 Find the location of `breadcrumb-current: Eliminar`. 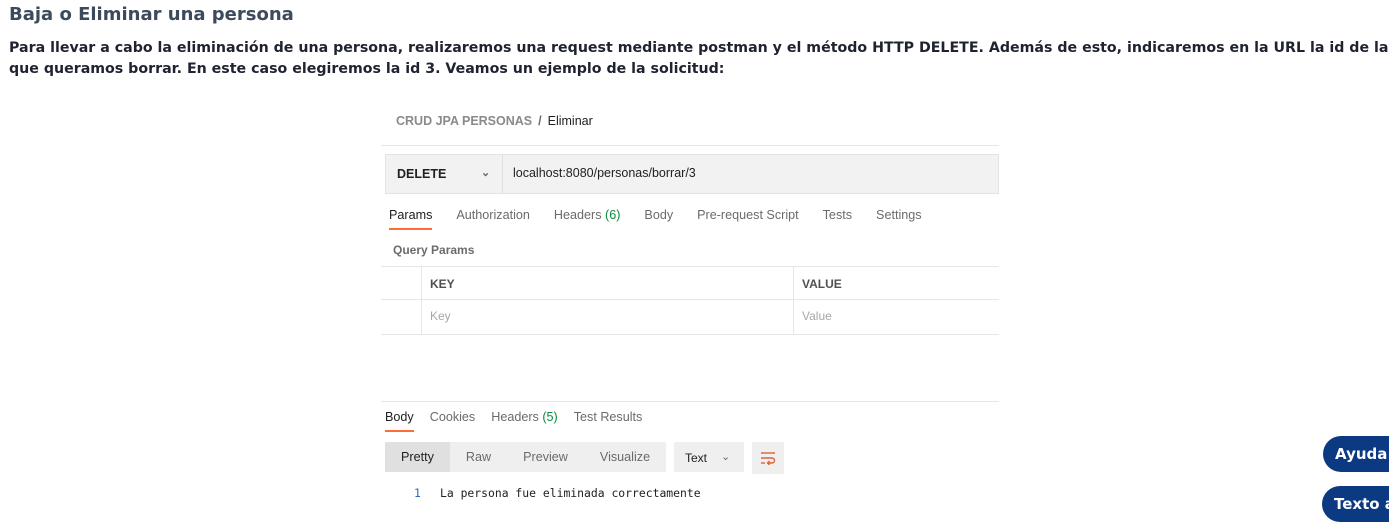

breadcrumb-current: Eliminar is located at coordinates (570, 121).